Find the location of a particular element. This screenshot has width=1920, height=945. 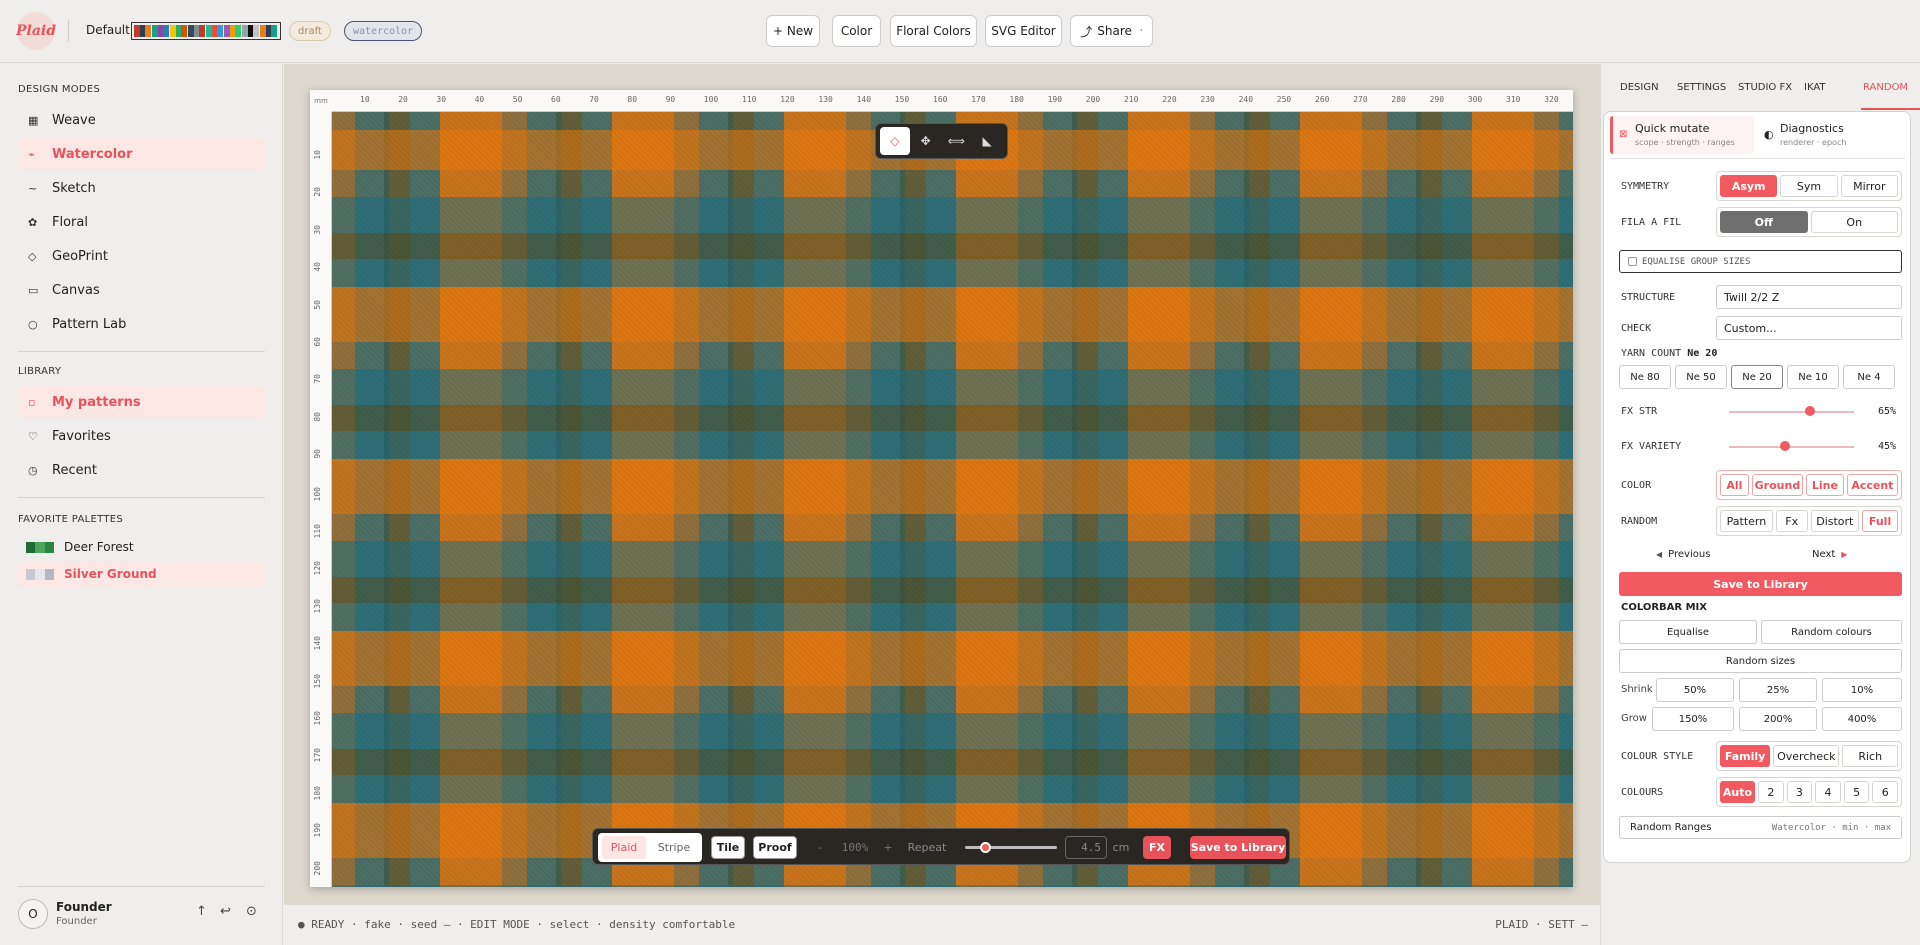

random-sizes-button: Random sizes is located at coordinates (1760, 661).